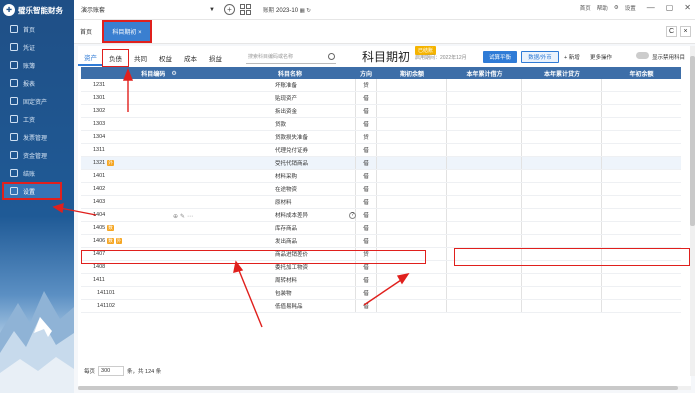  I want to click on table-row: 1321 外 受托代销商品 借, so click(381, 163).